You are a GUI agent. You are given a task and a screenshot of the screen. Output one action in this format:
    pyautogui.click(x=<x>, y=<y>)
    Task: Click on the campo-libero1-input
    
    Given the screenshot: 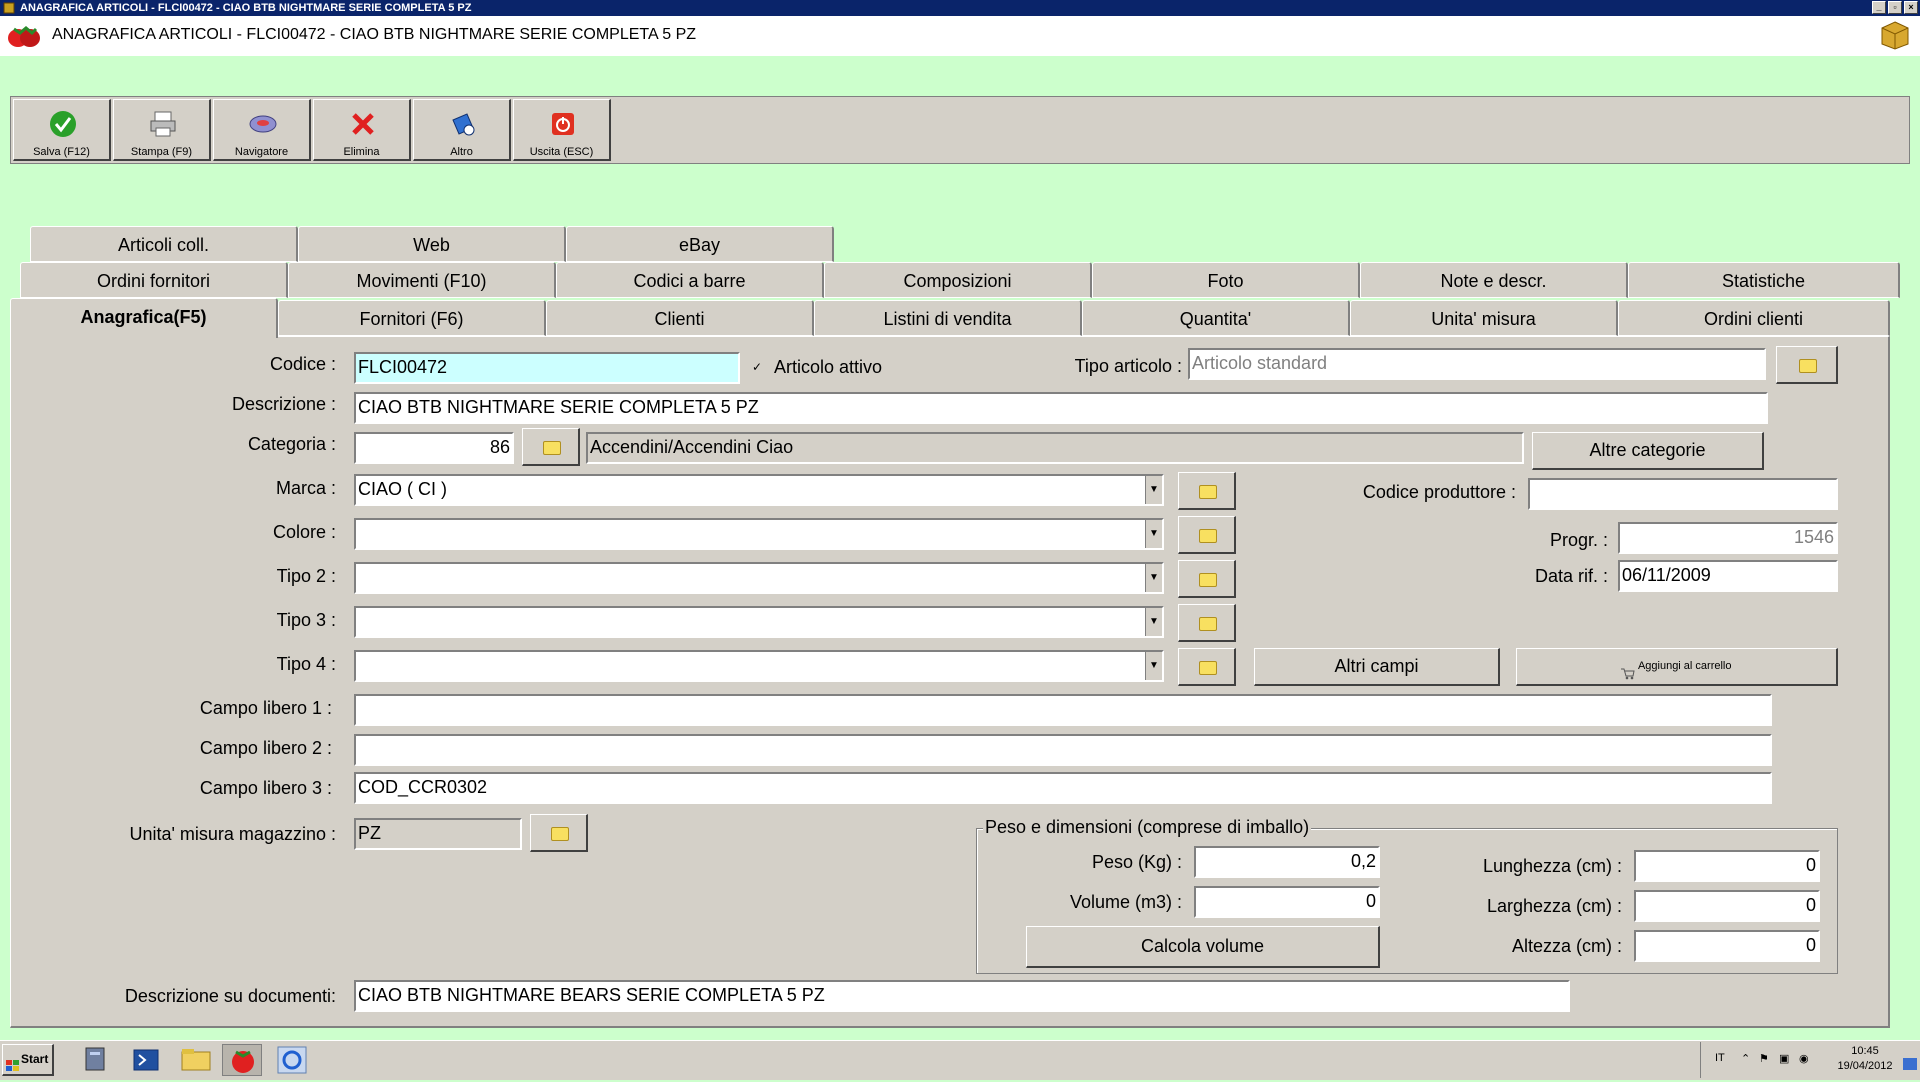 What is the action you would take?
    pyautogui.click(x=1063, y=710)
    